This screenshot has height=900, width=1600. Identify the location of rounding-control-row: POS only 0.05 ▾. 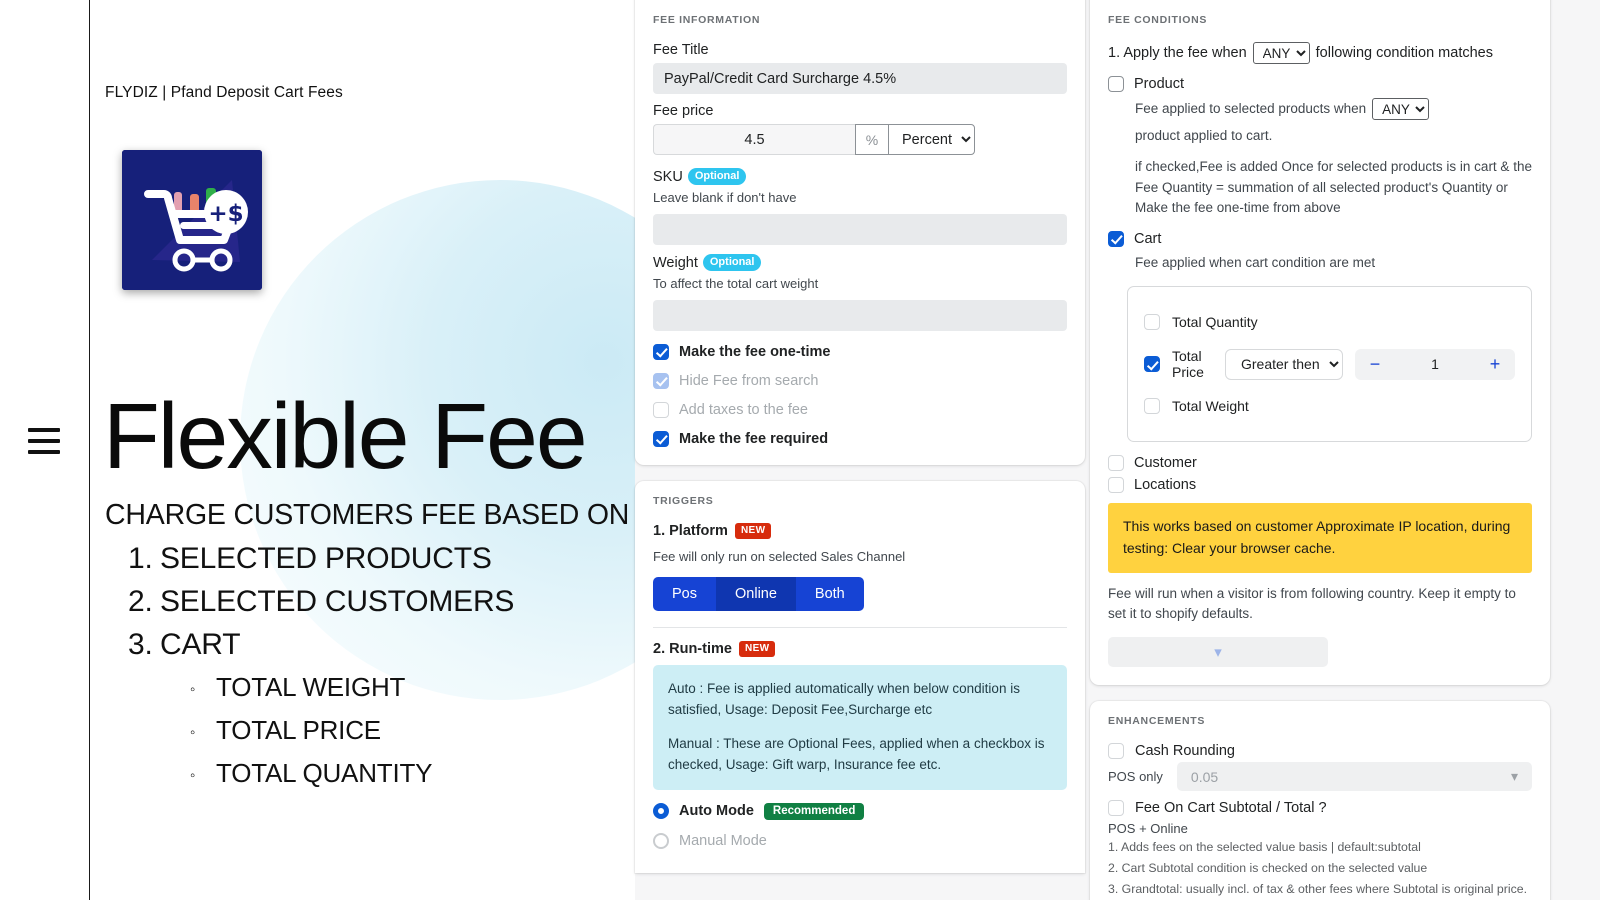
(1320, 777).